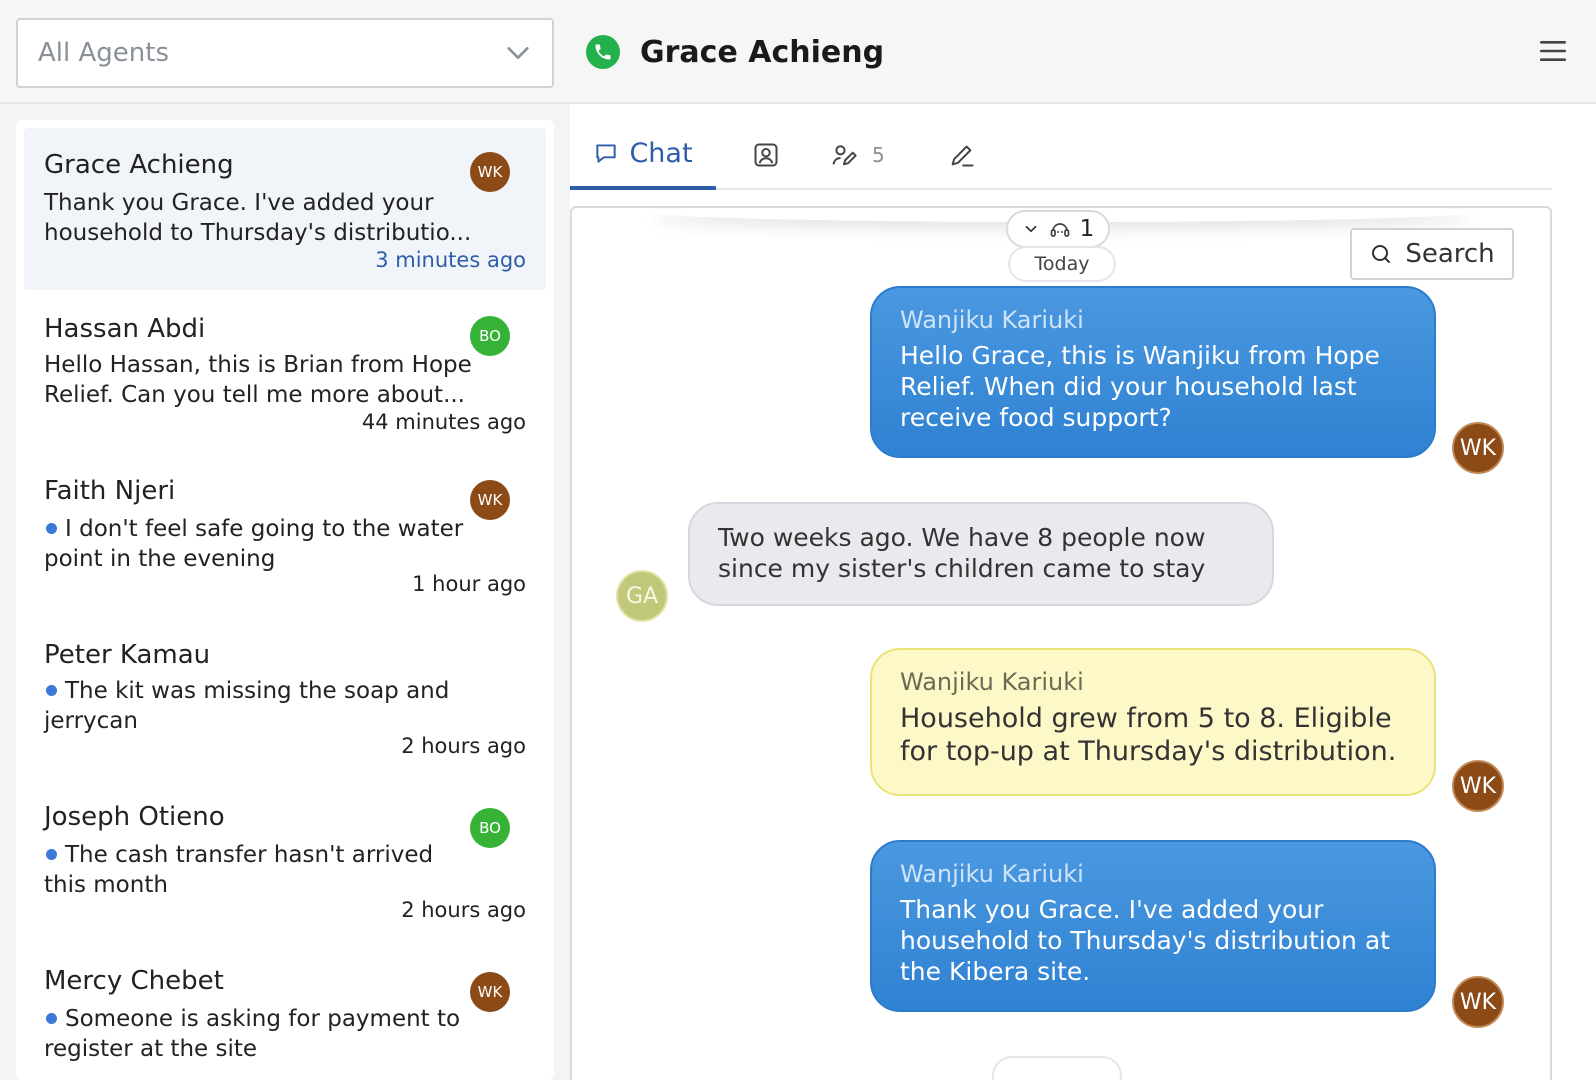  I want to click on date-separator-partial, so click(1057, 1068).